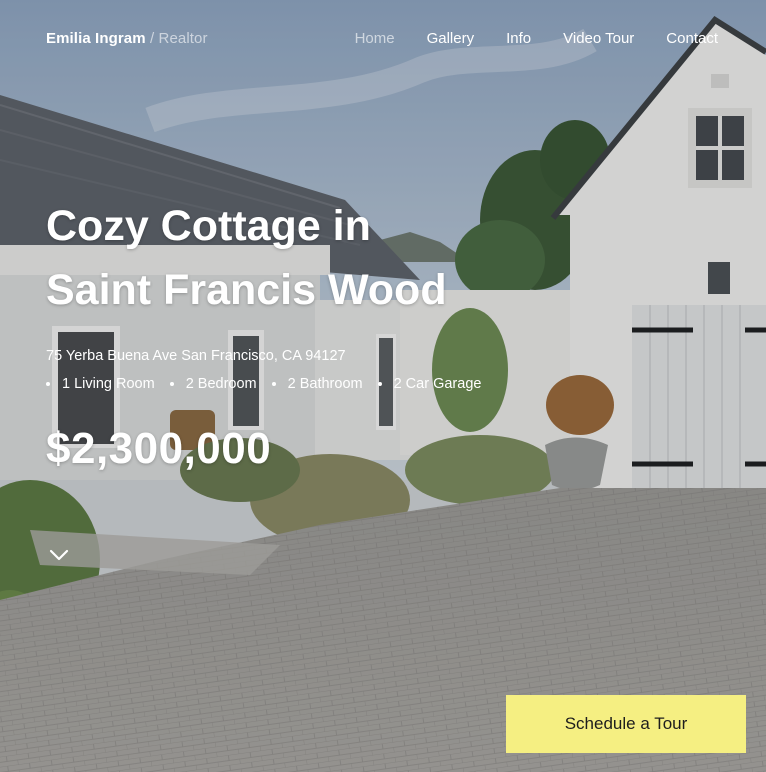 The image size is (766, 772). Describe the element at coordinates (221, 384) in the screenshot. I see `feature-label: 2 Bedroom` at that location.